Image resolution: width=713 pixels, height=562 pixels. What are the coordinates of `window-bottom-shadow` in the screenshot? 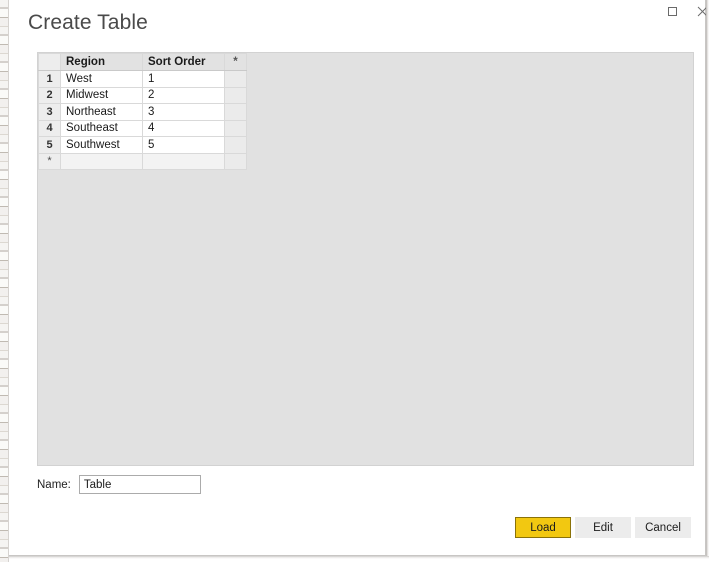 It's located at (359, 557).